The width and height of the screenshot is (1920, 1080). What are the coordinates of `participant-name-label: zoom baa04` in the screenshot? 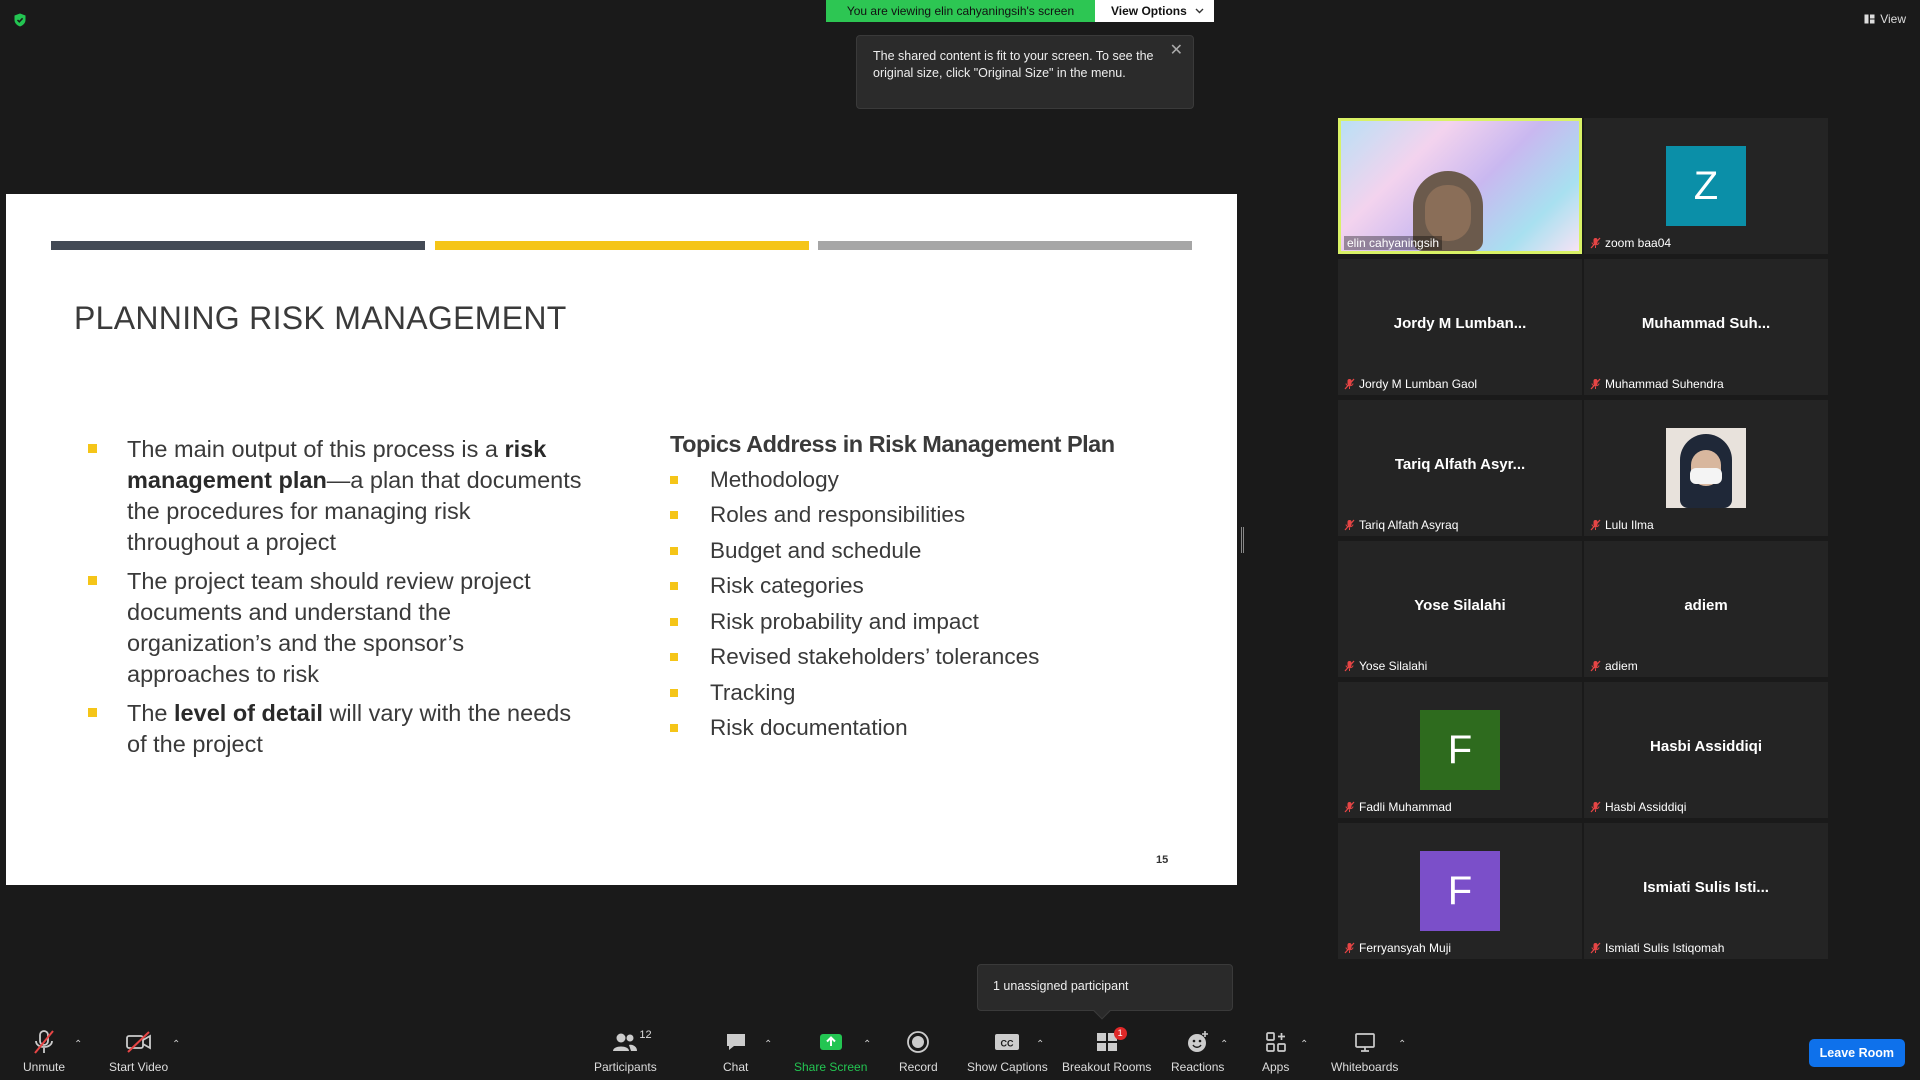 It's located at (1638, 243).